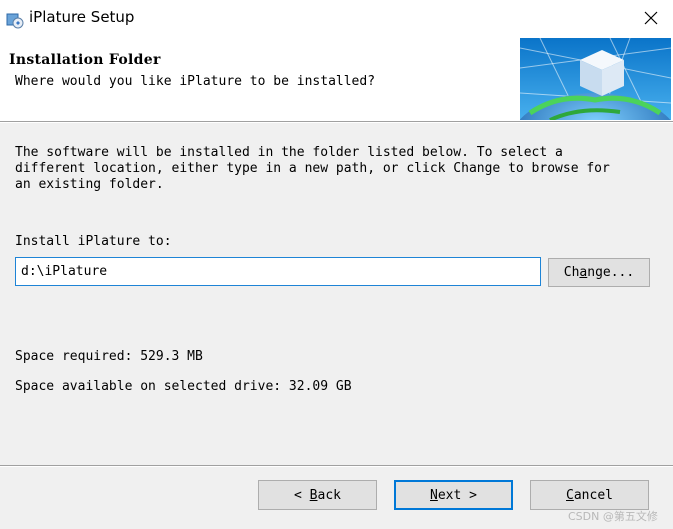  I want to click on back-button-prefix: <, so click(302, 495).